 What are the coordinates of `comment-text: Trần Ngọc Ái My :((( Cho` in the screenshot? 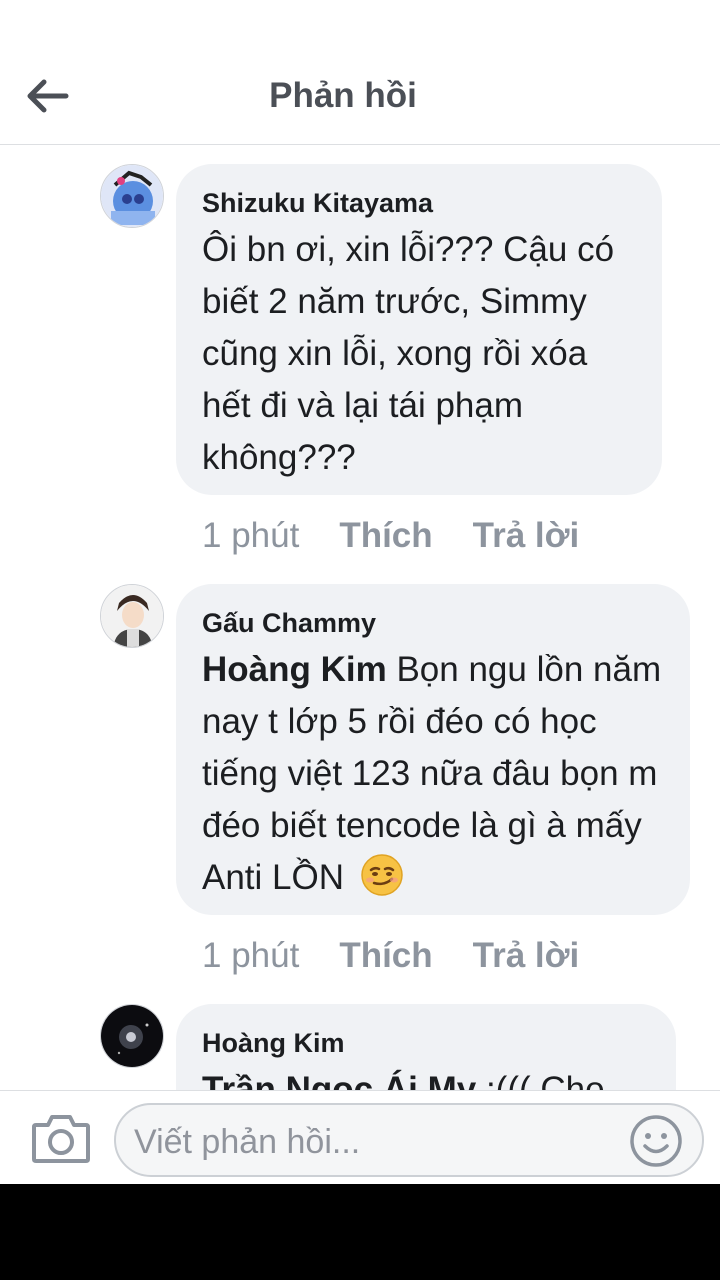 It's located at (426, 1077).